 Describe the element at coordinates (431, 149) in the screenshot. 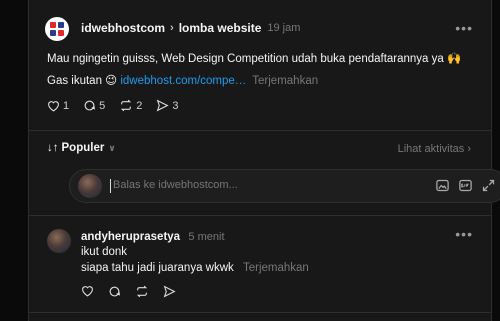

I see `activity-label: Lihat aktivitas` at that location.